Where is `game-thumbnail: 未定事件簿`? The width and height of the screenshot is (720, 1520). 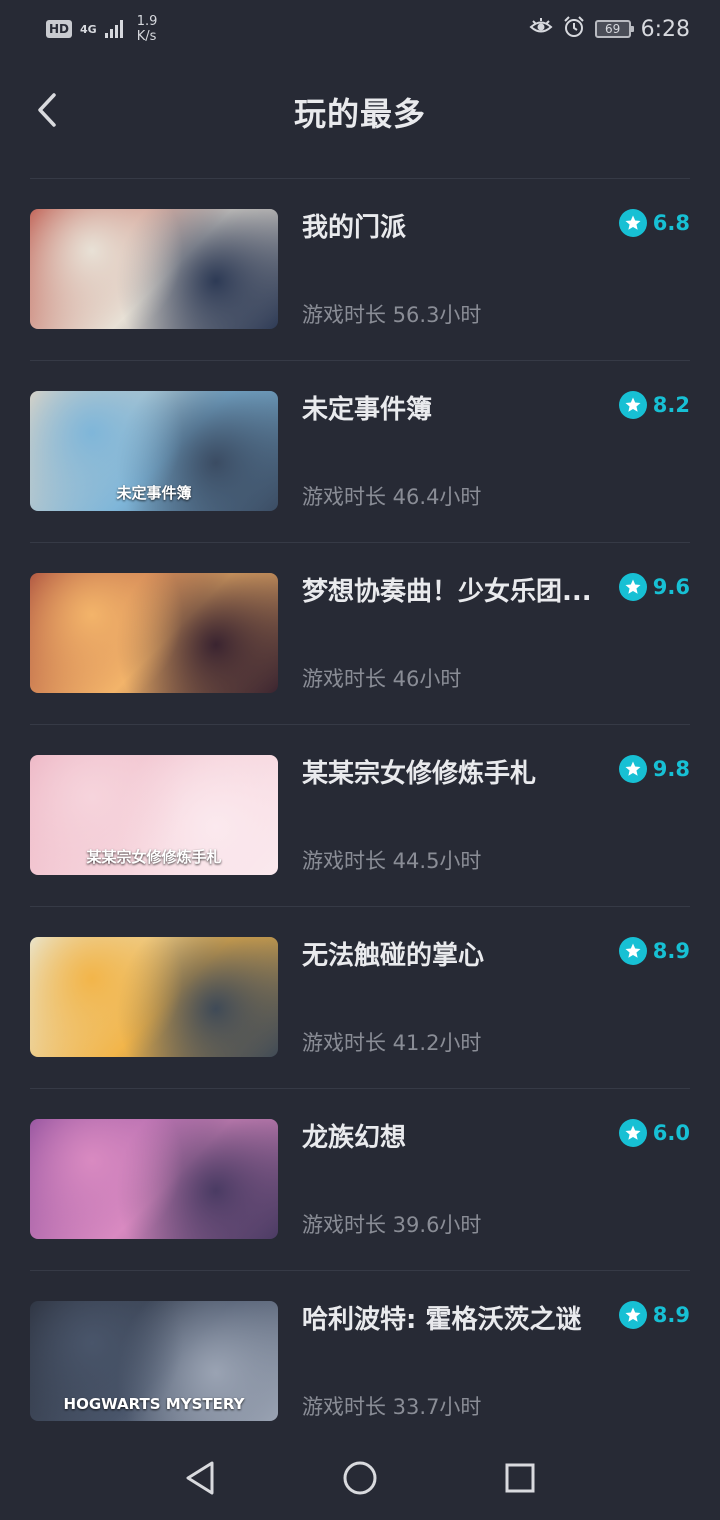
game-thumbnail: 未定事件簿 is located at coordinates (154, 451).